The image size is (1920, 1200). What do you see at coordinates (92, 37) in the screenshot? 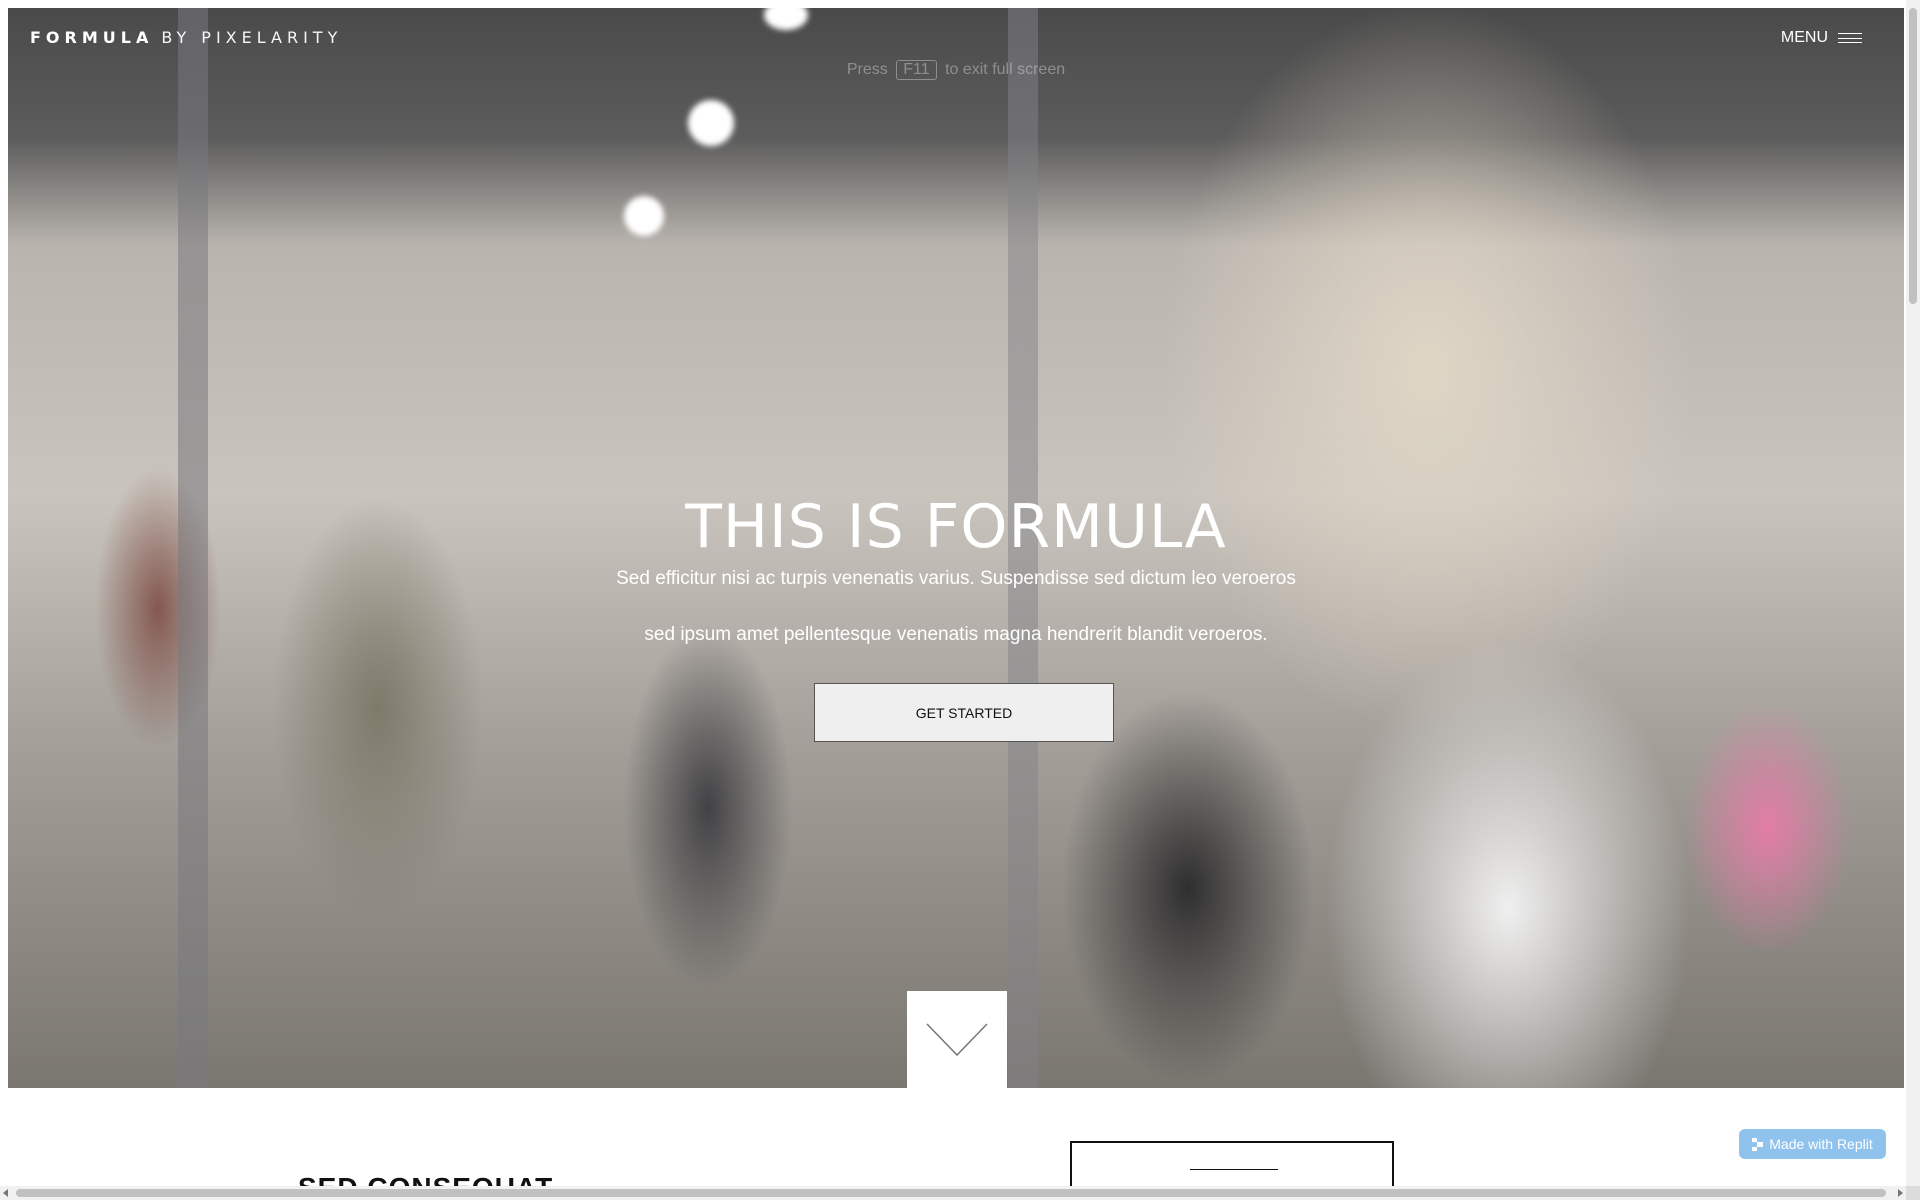
I see `brand-primary: FORMULA` at bounding box center [92, 37].